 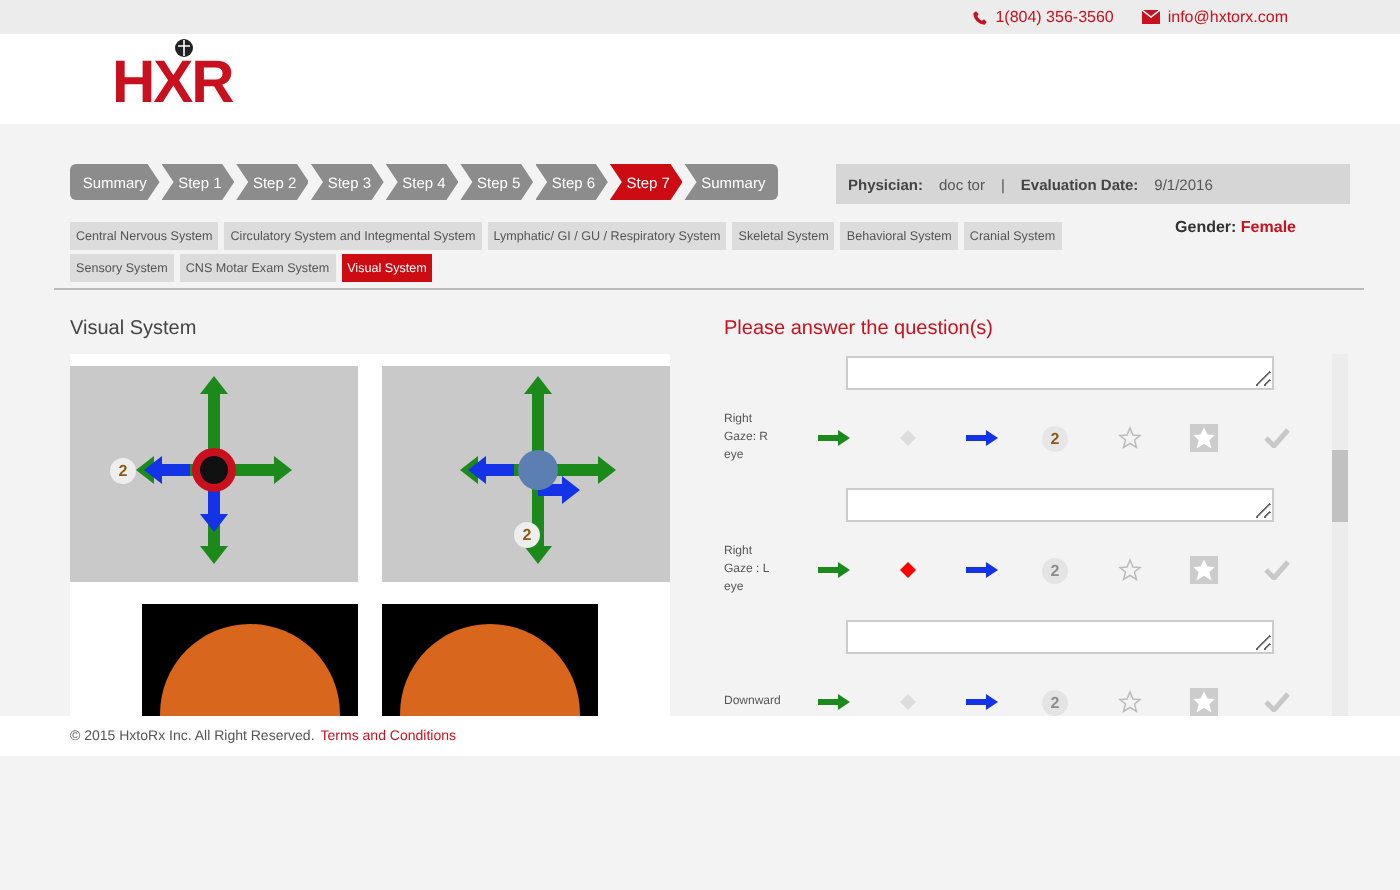 What do you see at coordinates (979, 17) in the screenshot?
I see `phone-icon` at bounding box center [979, 17].